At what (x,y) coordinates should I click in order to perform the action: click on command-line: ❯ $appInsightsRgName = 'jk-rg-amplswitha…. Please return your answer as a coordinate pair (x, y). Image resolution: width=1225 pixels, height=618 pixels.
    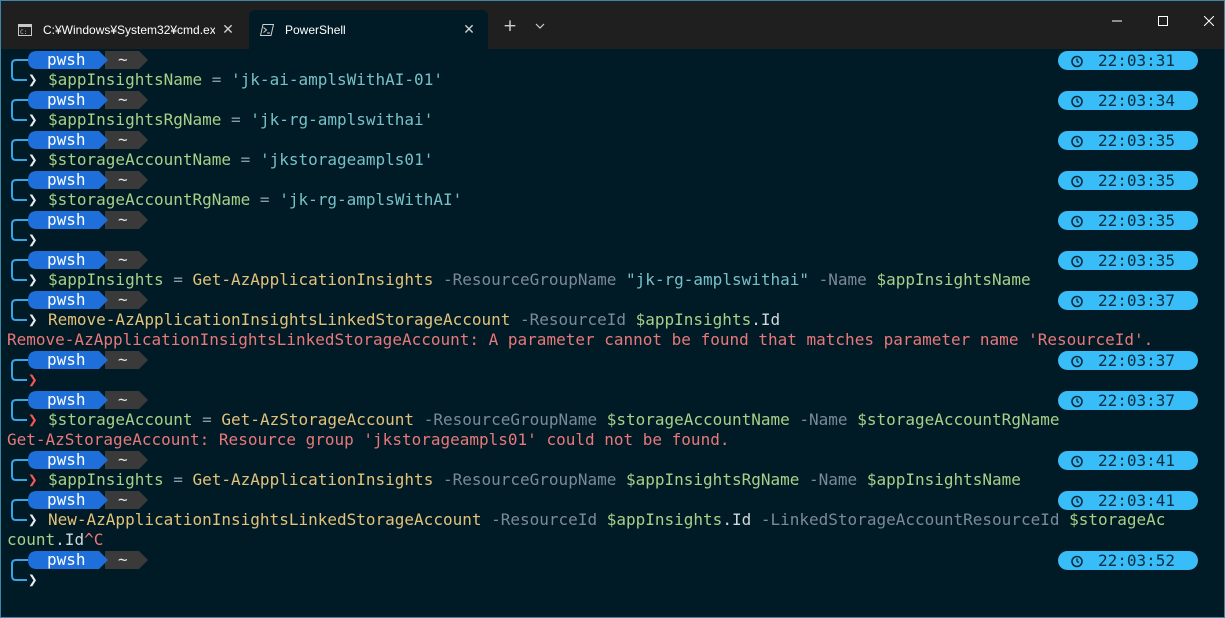
    Looking at the image, I should click on (613, 120).